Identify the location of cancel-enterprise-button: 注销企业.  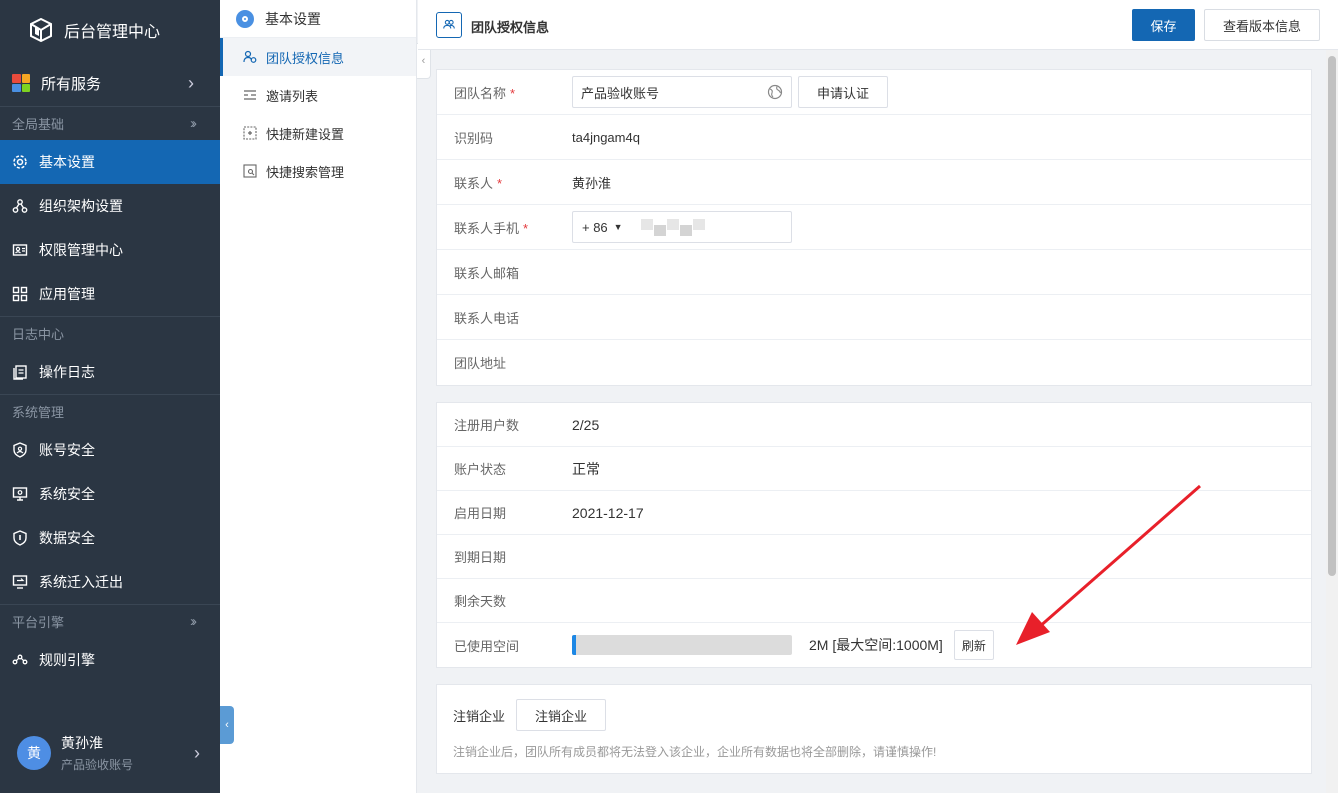
(561, 715).